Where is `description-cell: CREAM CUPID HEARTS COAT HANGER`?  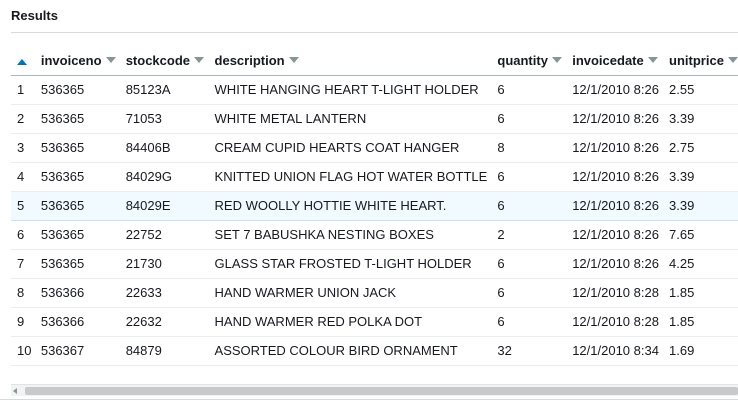
description-cell: CREAM CUPID HEARTS COAT HANGER is located at coordinates (350, 148).